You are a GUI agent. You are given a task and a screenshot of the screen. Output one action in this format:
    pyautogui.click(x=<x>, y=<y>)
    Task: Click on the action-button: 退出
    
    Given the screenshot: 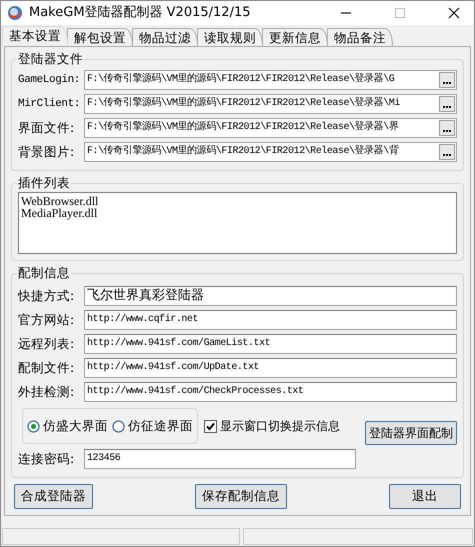 What is the action you would take?
    pyautogui.click(x=425, y=496)
    